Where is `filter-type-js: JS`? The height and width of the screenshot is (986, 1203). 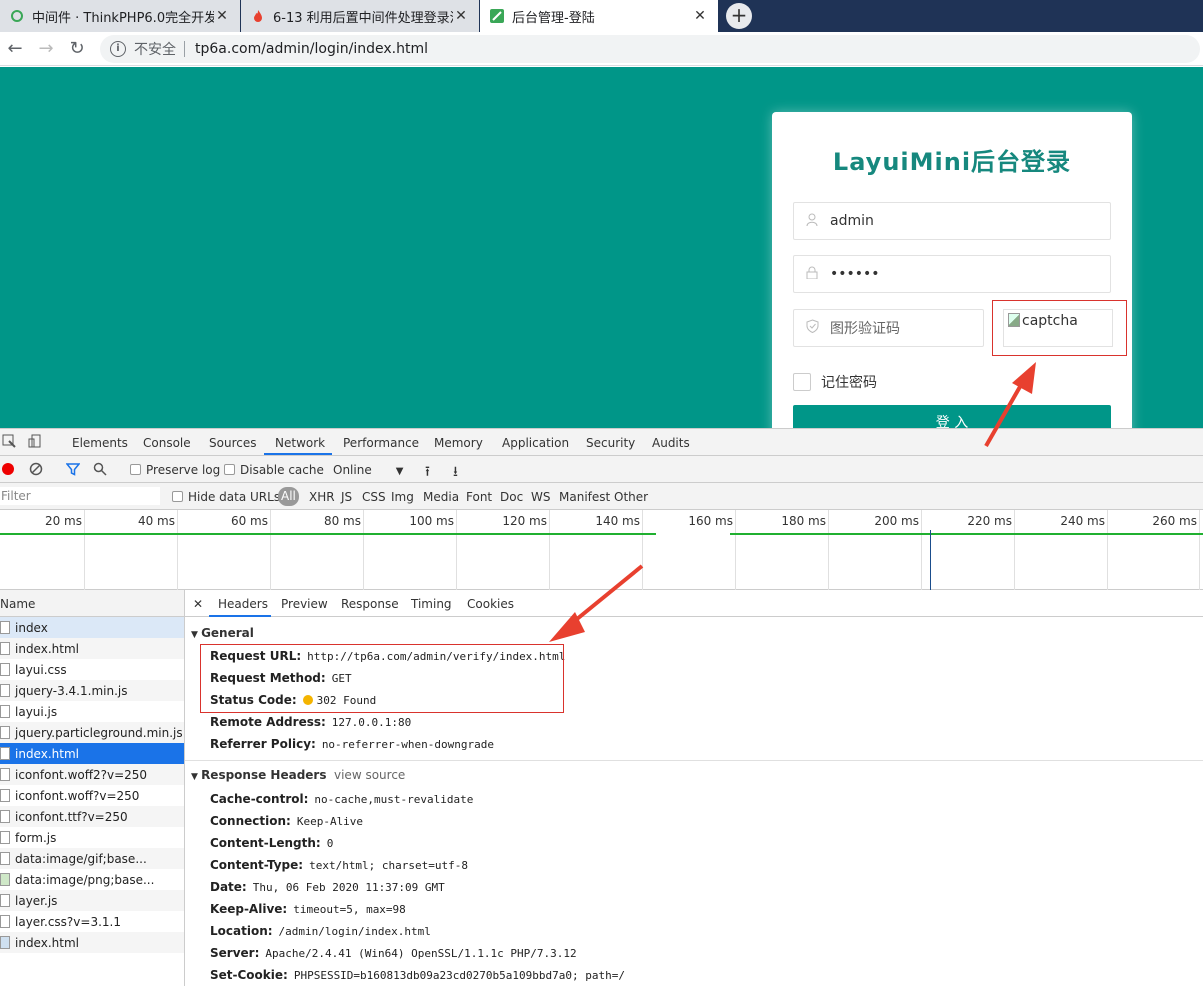
filter-type-js: JS is located at coordinates (346, 497).